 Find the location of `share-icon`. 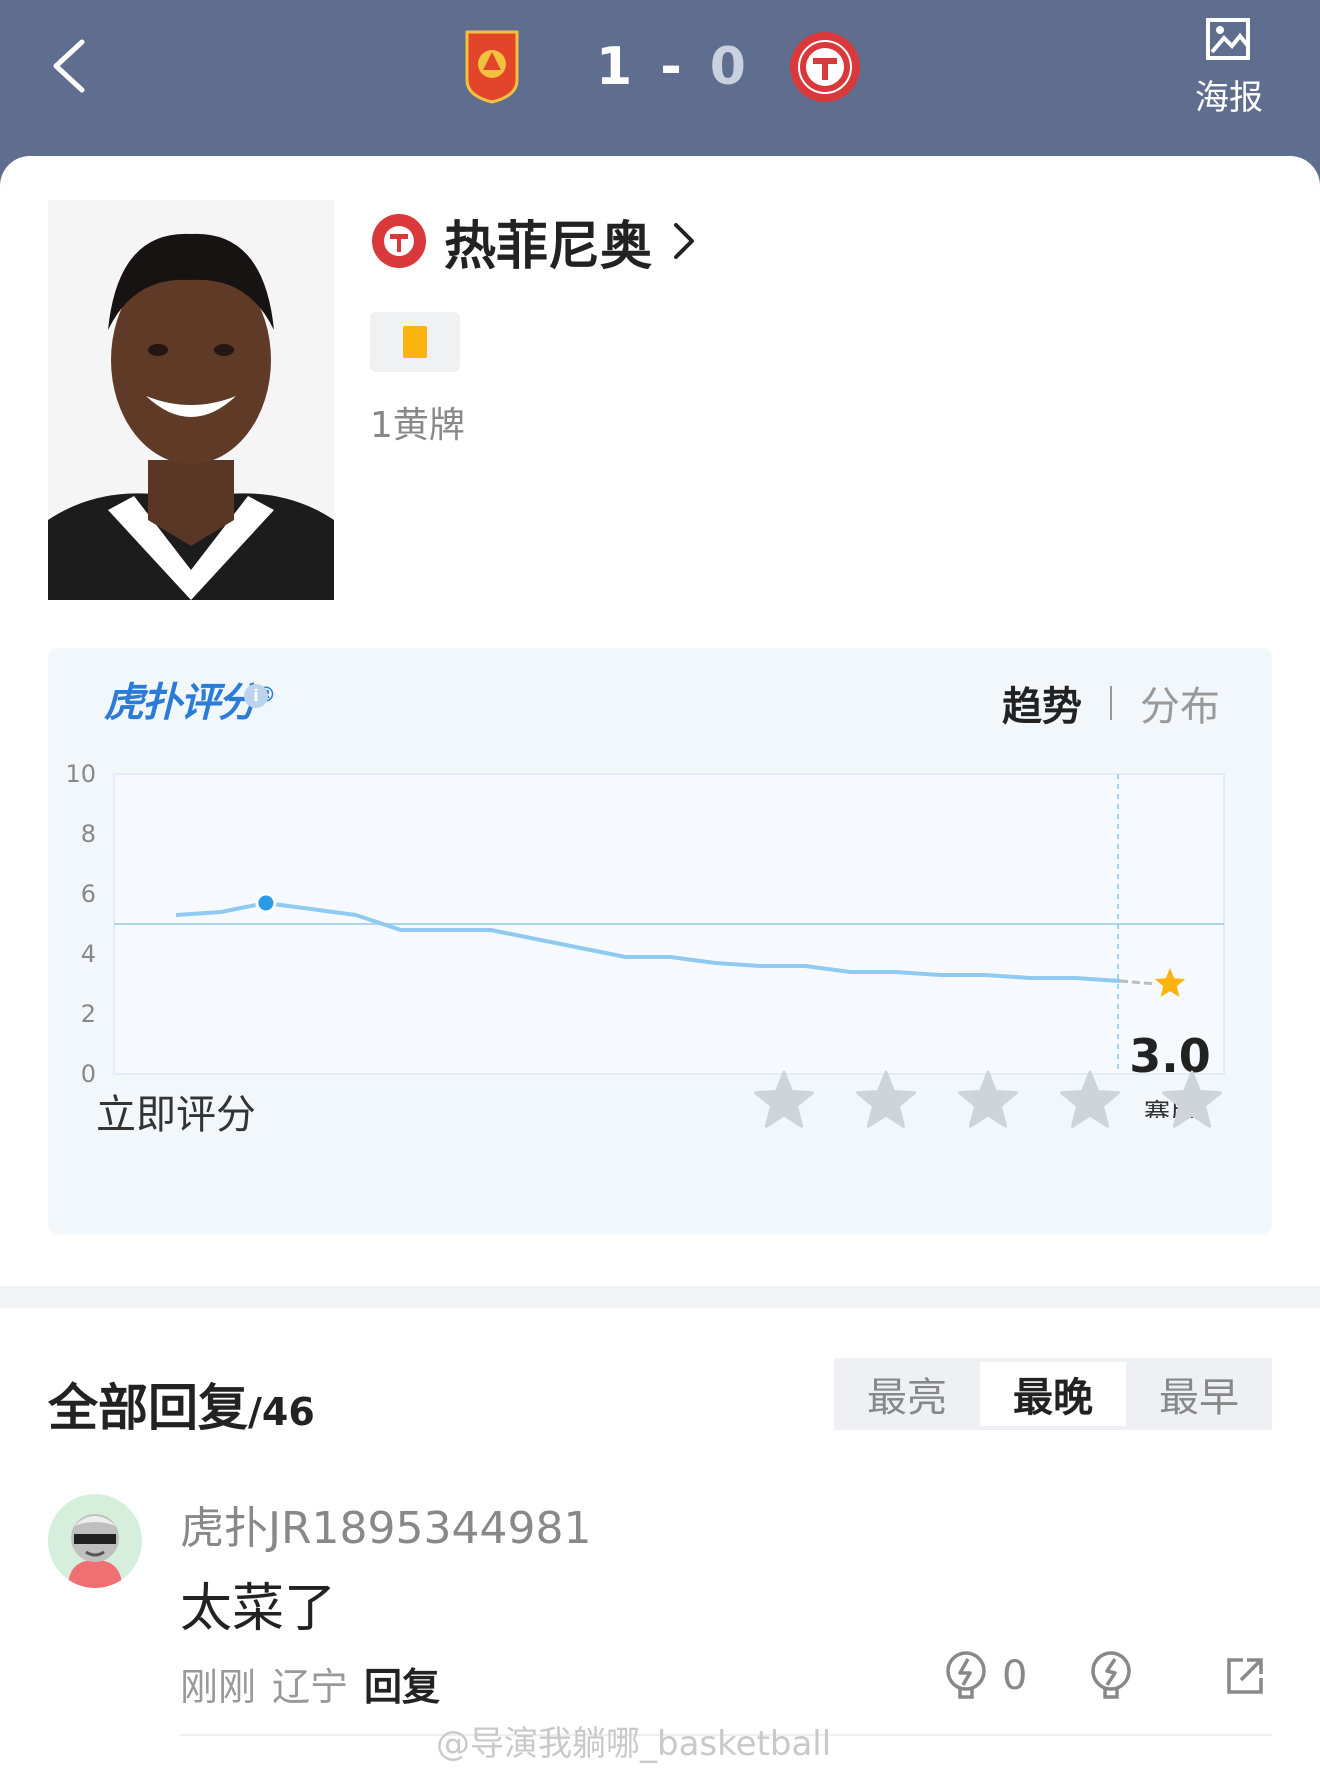

share-icon is located at coordinates (1245, 1676).